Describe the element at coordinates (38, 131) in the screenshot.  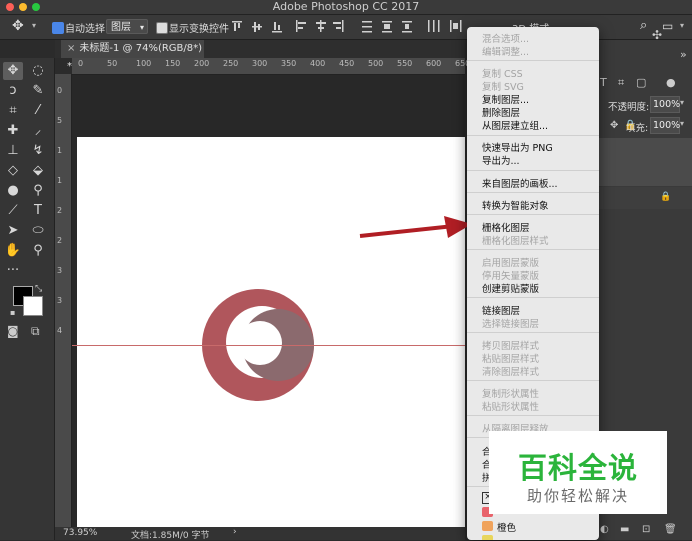
I see `brush-tool-icon: ⸝` at that location.